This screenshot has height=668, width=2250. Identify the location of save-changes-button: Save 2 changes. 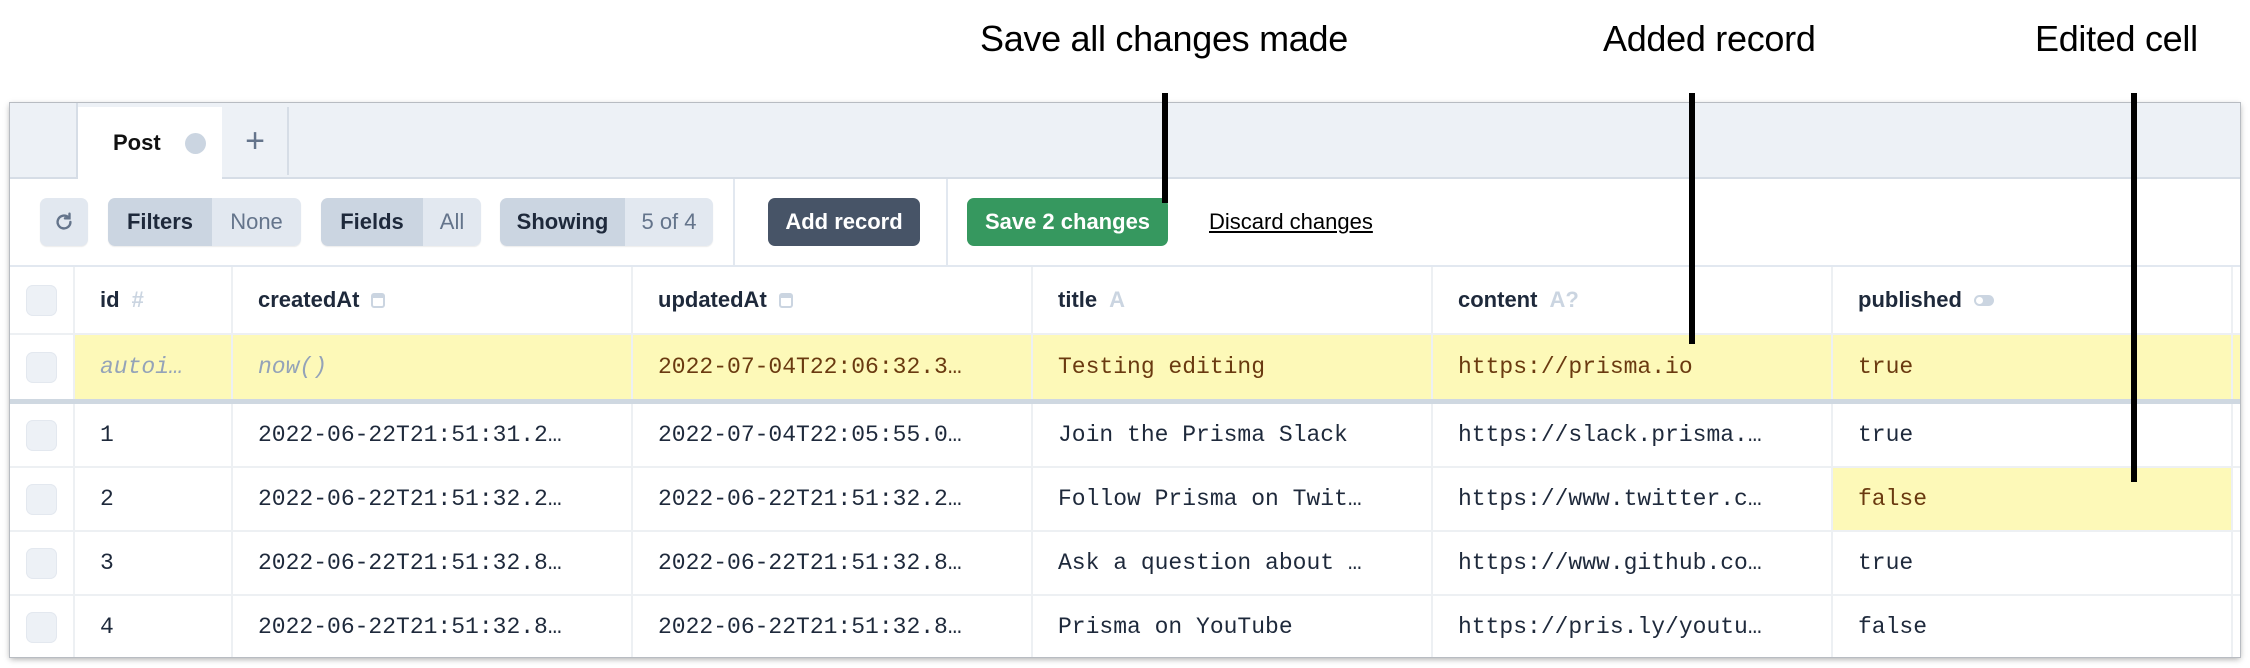
(1067, 222).